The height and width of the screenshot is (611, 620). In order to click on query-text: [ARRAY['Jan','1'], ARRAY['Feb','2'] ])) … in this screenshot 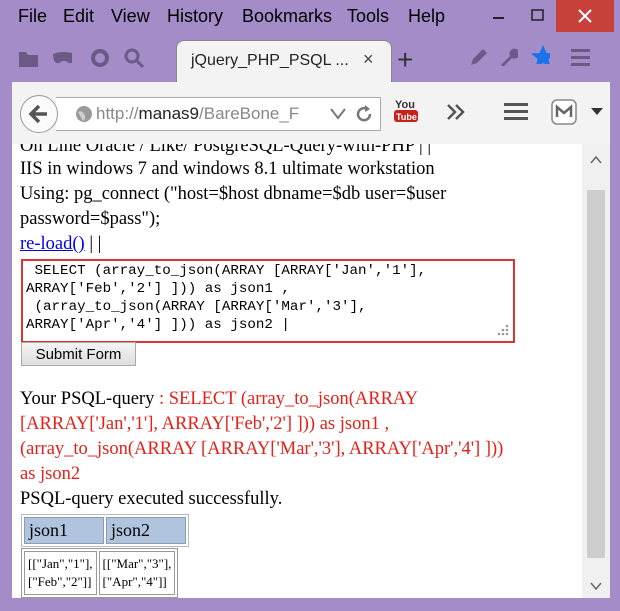, I will do `click(205, 424)`.